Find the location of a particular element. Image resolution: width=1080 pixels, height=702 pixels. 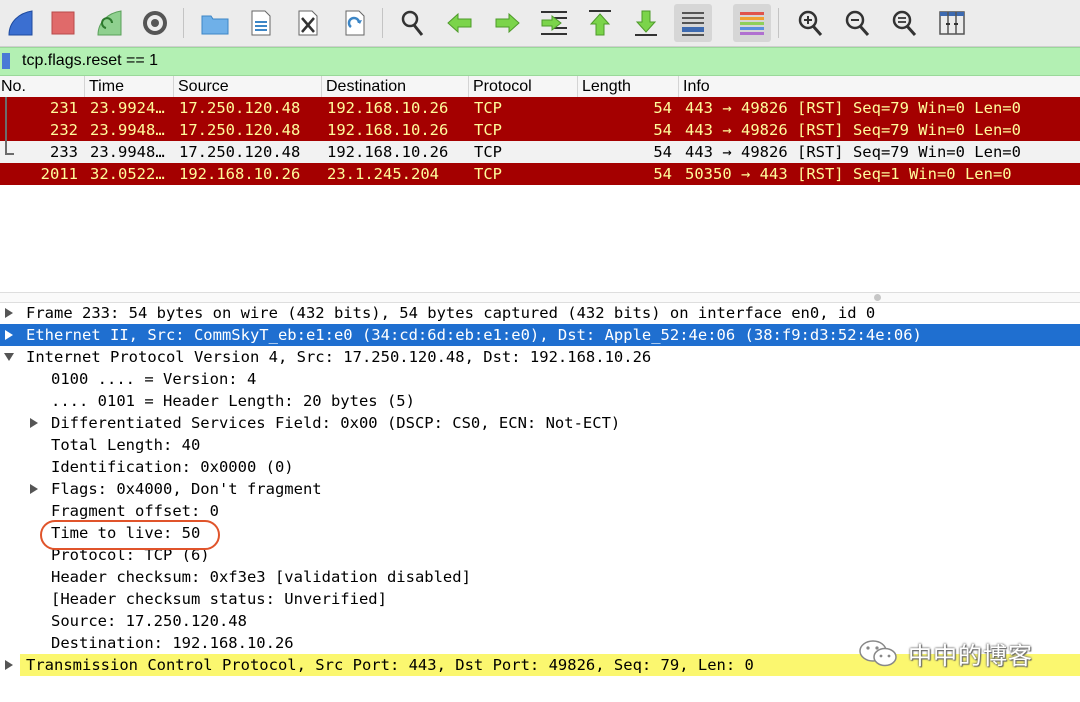

zoom-in-icon is located at coordinates (810, 23).